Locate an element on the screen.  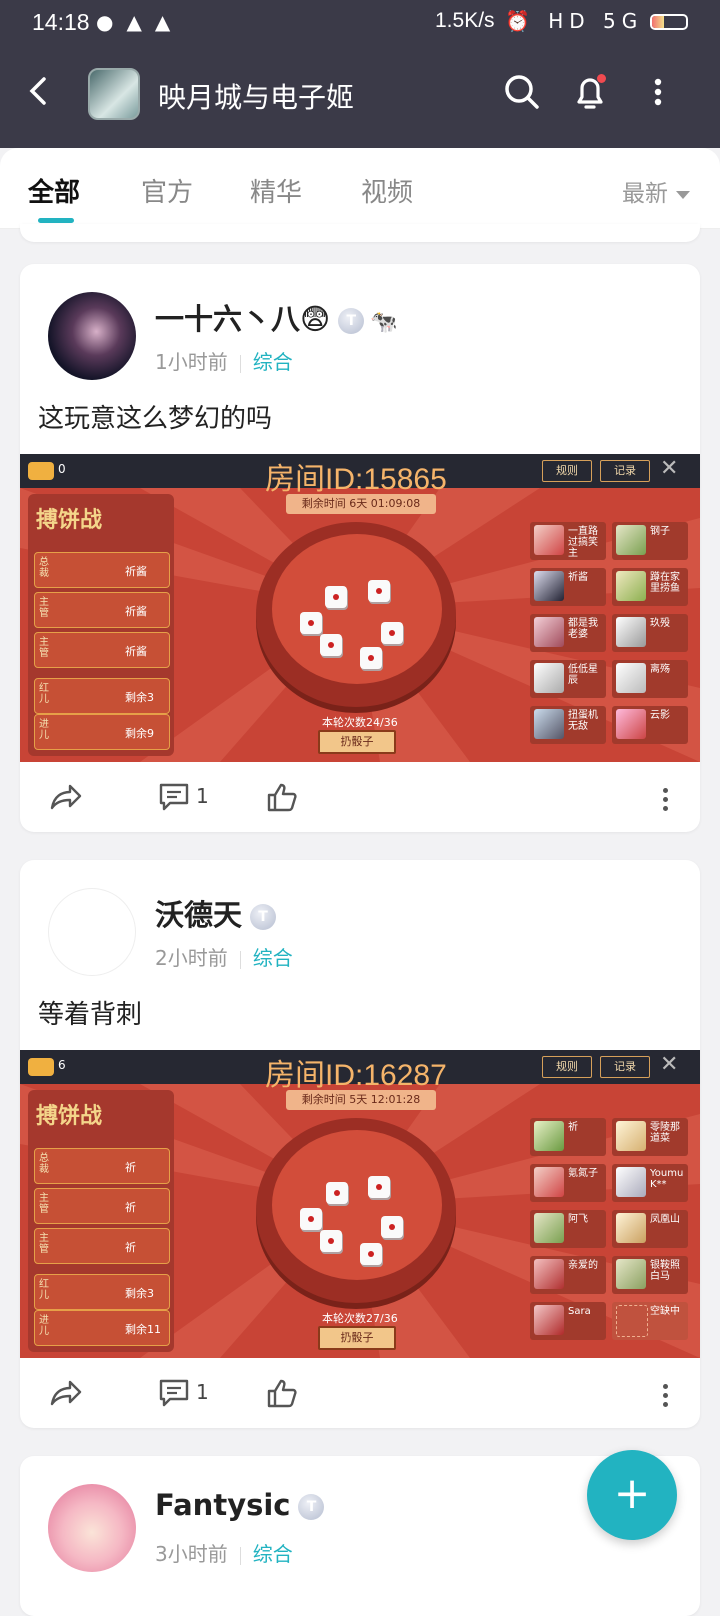
post-actions: 1 is located at coordinates (360, 1393).